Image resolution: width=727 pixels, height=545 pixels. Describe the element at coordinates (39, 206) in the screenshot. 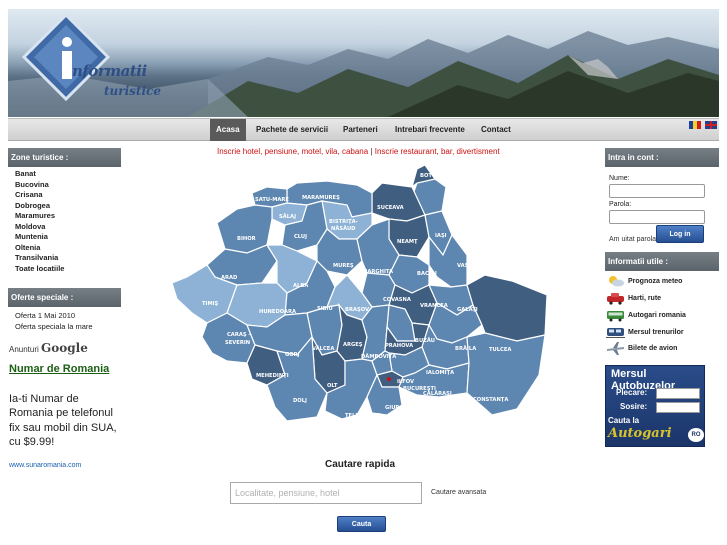

I see `zone-link-dobrogea: Dobrogea` at that location.